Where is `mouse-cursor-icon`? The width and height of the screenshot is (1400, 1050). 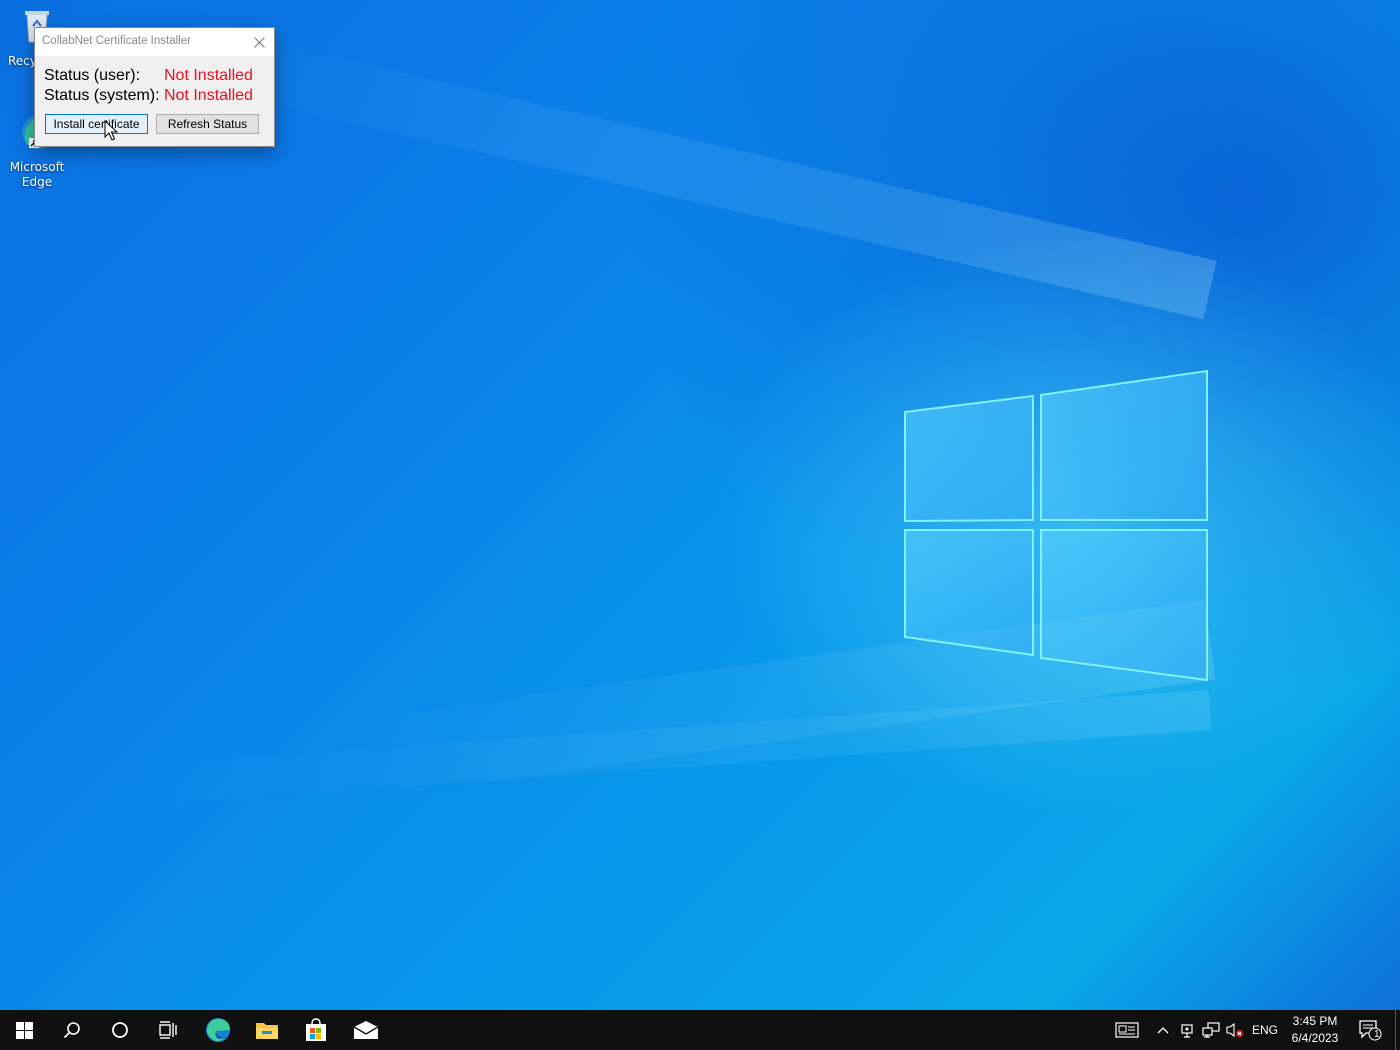 mouse-cursor-icon is located at coordinates (111, 130).